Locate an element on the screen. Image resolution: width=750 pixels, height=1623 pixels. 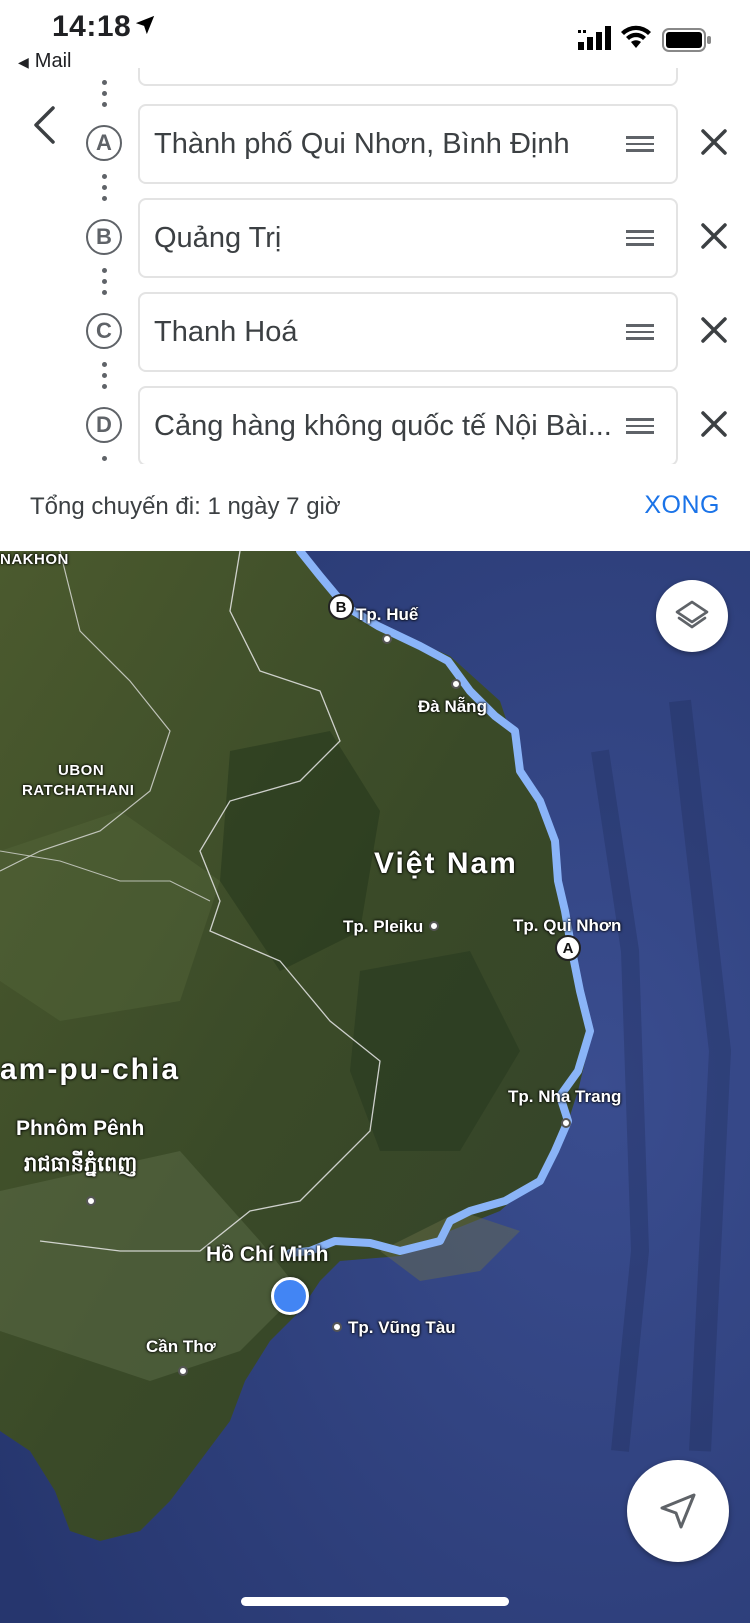
wifi-icon is located at coordinates (636, 36).